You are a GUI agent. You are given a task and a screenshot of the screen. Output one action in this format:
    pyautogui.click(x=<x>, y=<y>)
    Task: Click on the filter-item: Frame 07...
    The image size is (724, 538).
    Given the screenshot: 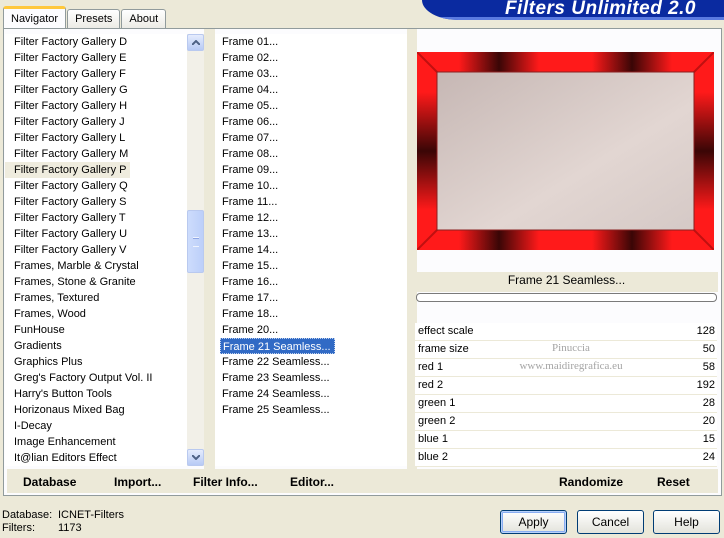 What is the action you would take?
    pyautogui.click(x=311, y=138)
    